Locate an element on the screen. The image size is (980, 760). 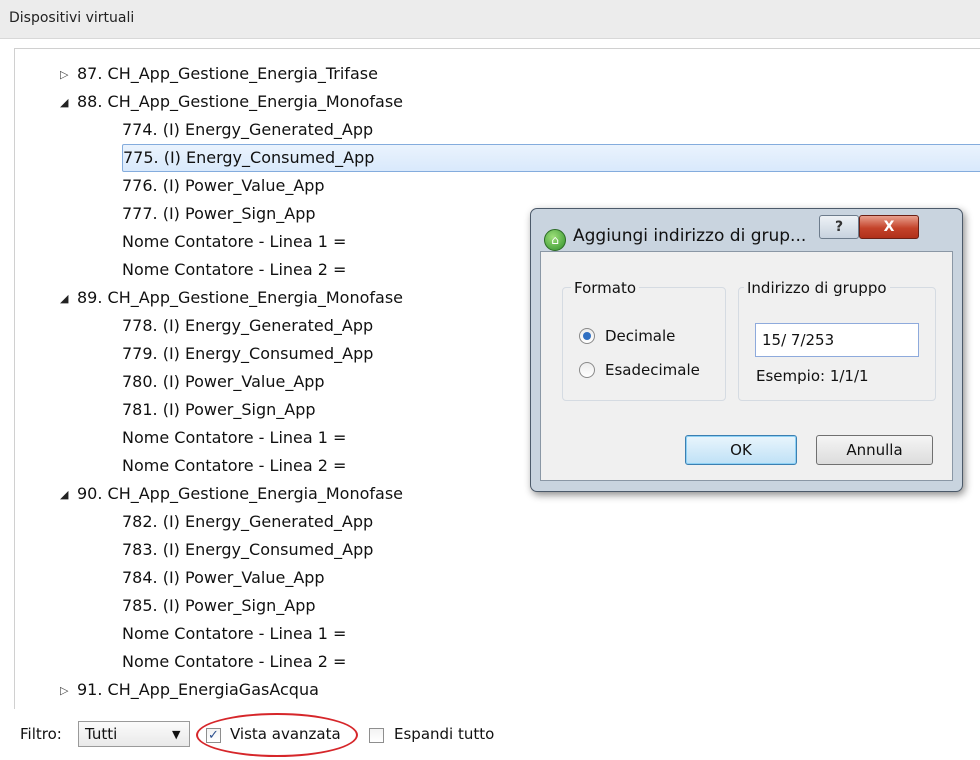
example-text: Esempio: 1/1/1 is located at coordinates (812, 376).